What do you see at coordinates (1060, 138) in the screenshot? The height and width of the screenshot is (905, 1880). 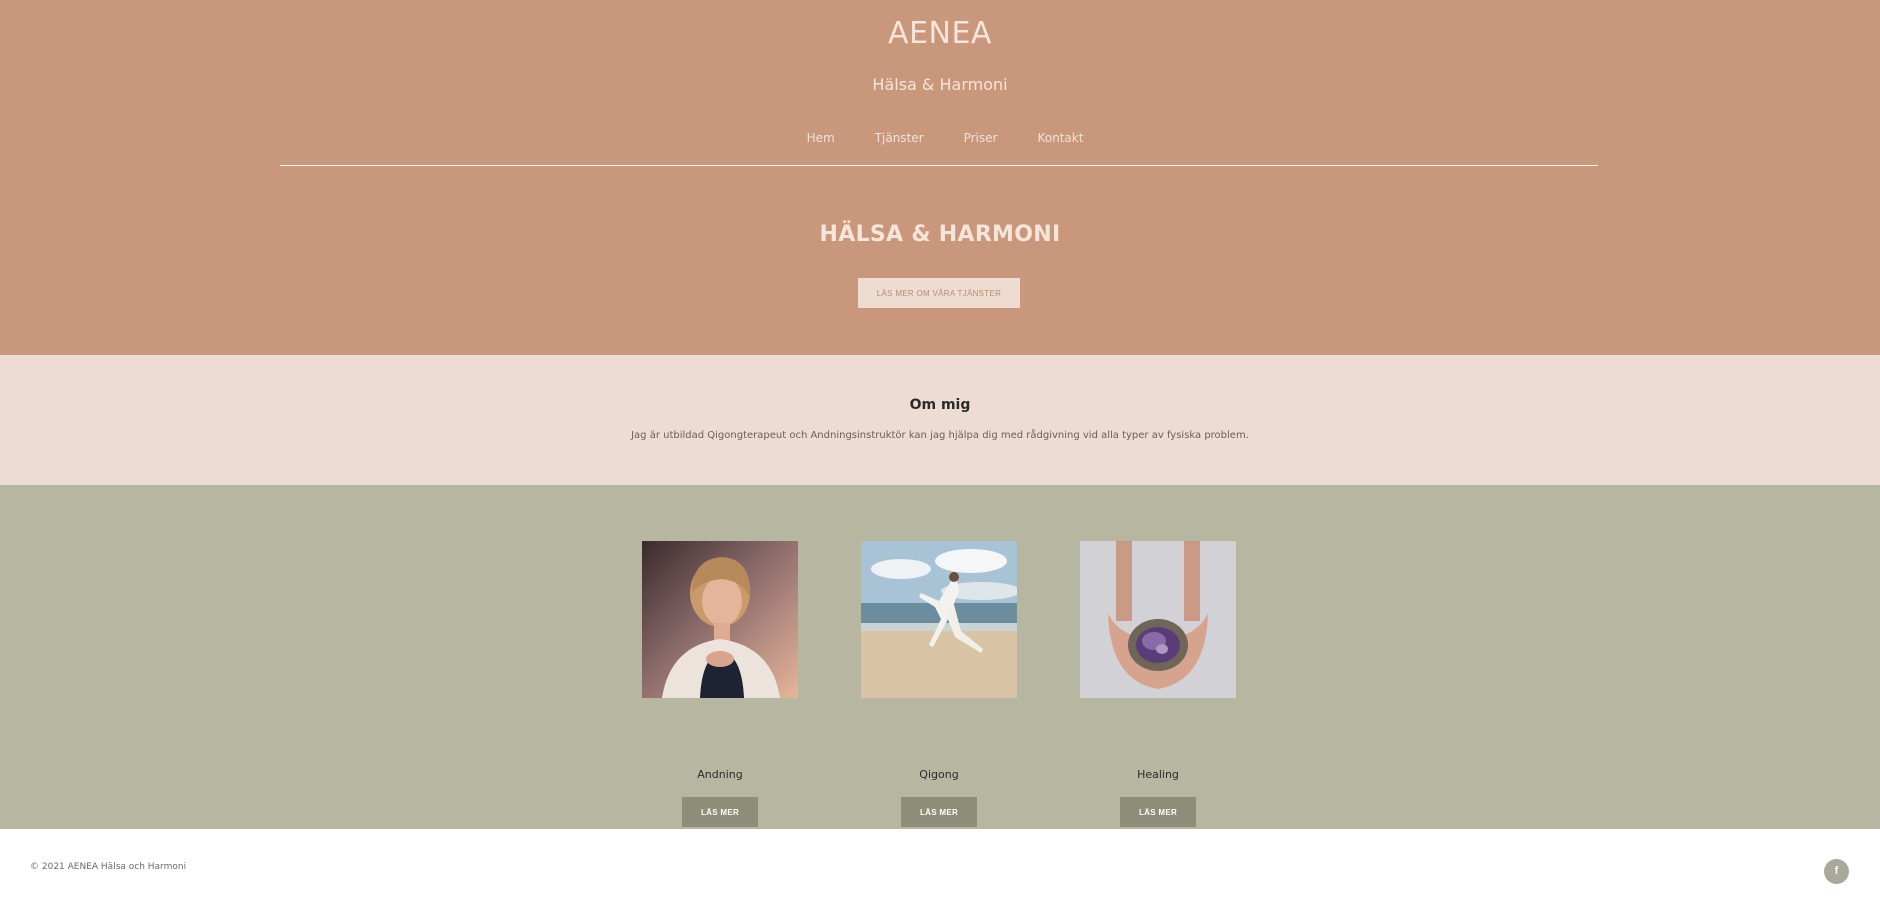 I see `nav-link-kontakt: Kontakt` at bounding box center [1060, 138].